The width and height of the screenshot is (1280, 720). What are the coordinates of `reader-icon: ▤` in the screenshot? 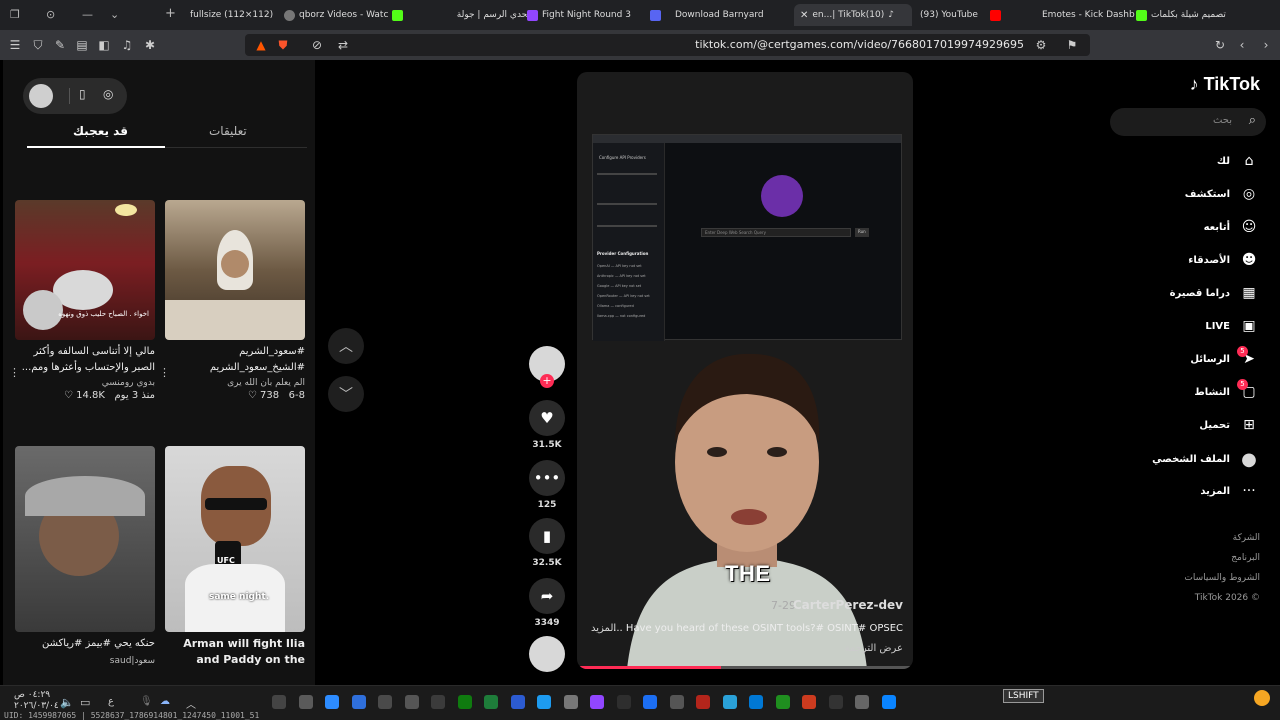 It's located at (82, 45).